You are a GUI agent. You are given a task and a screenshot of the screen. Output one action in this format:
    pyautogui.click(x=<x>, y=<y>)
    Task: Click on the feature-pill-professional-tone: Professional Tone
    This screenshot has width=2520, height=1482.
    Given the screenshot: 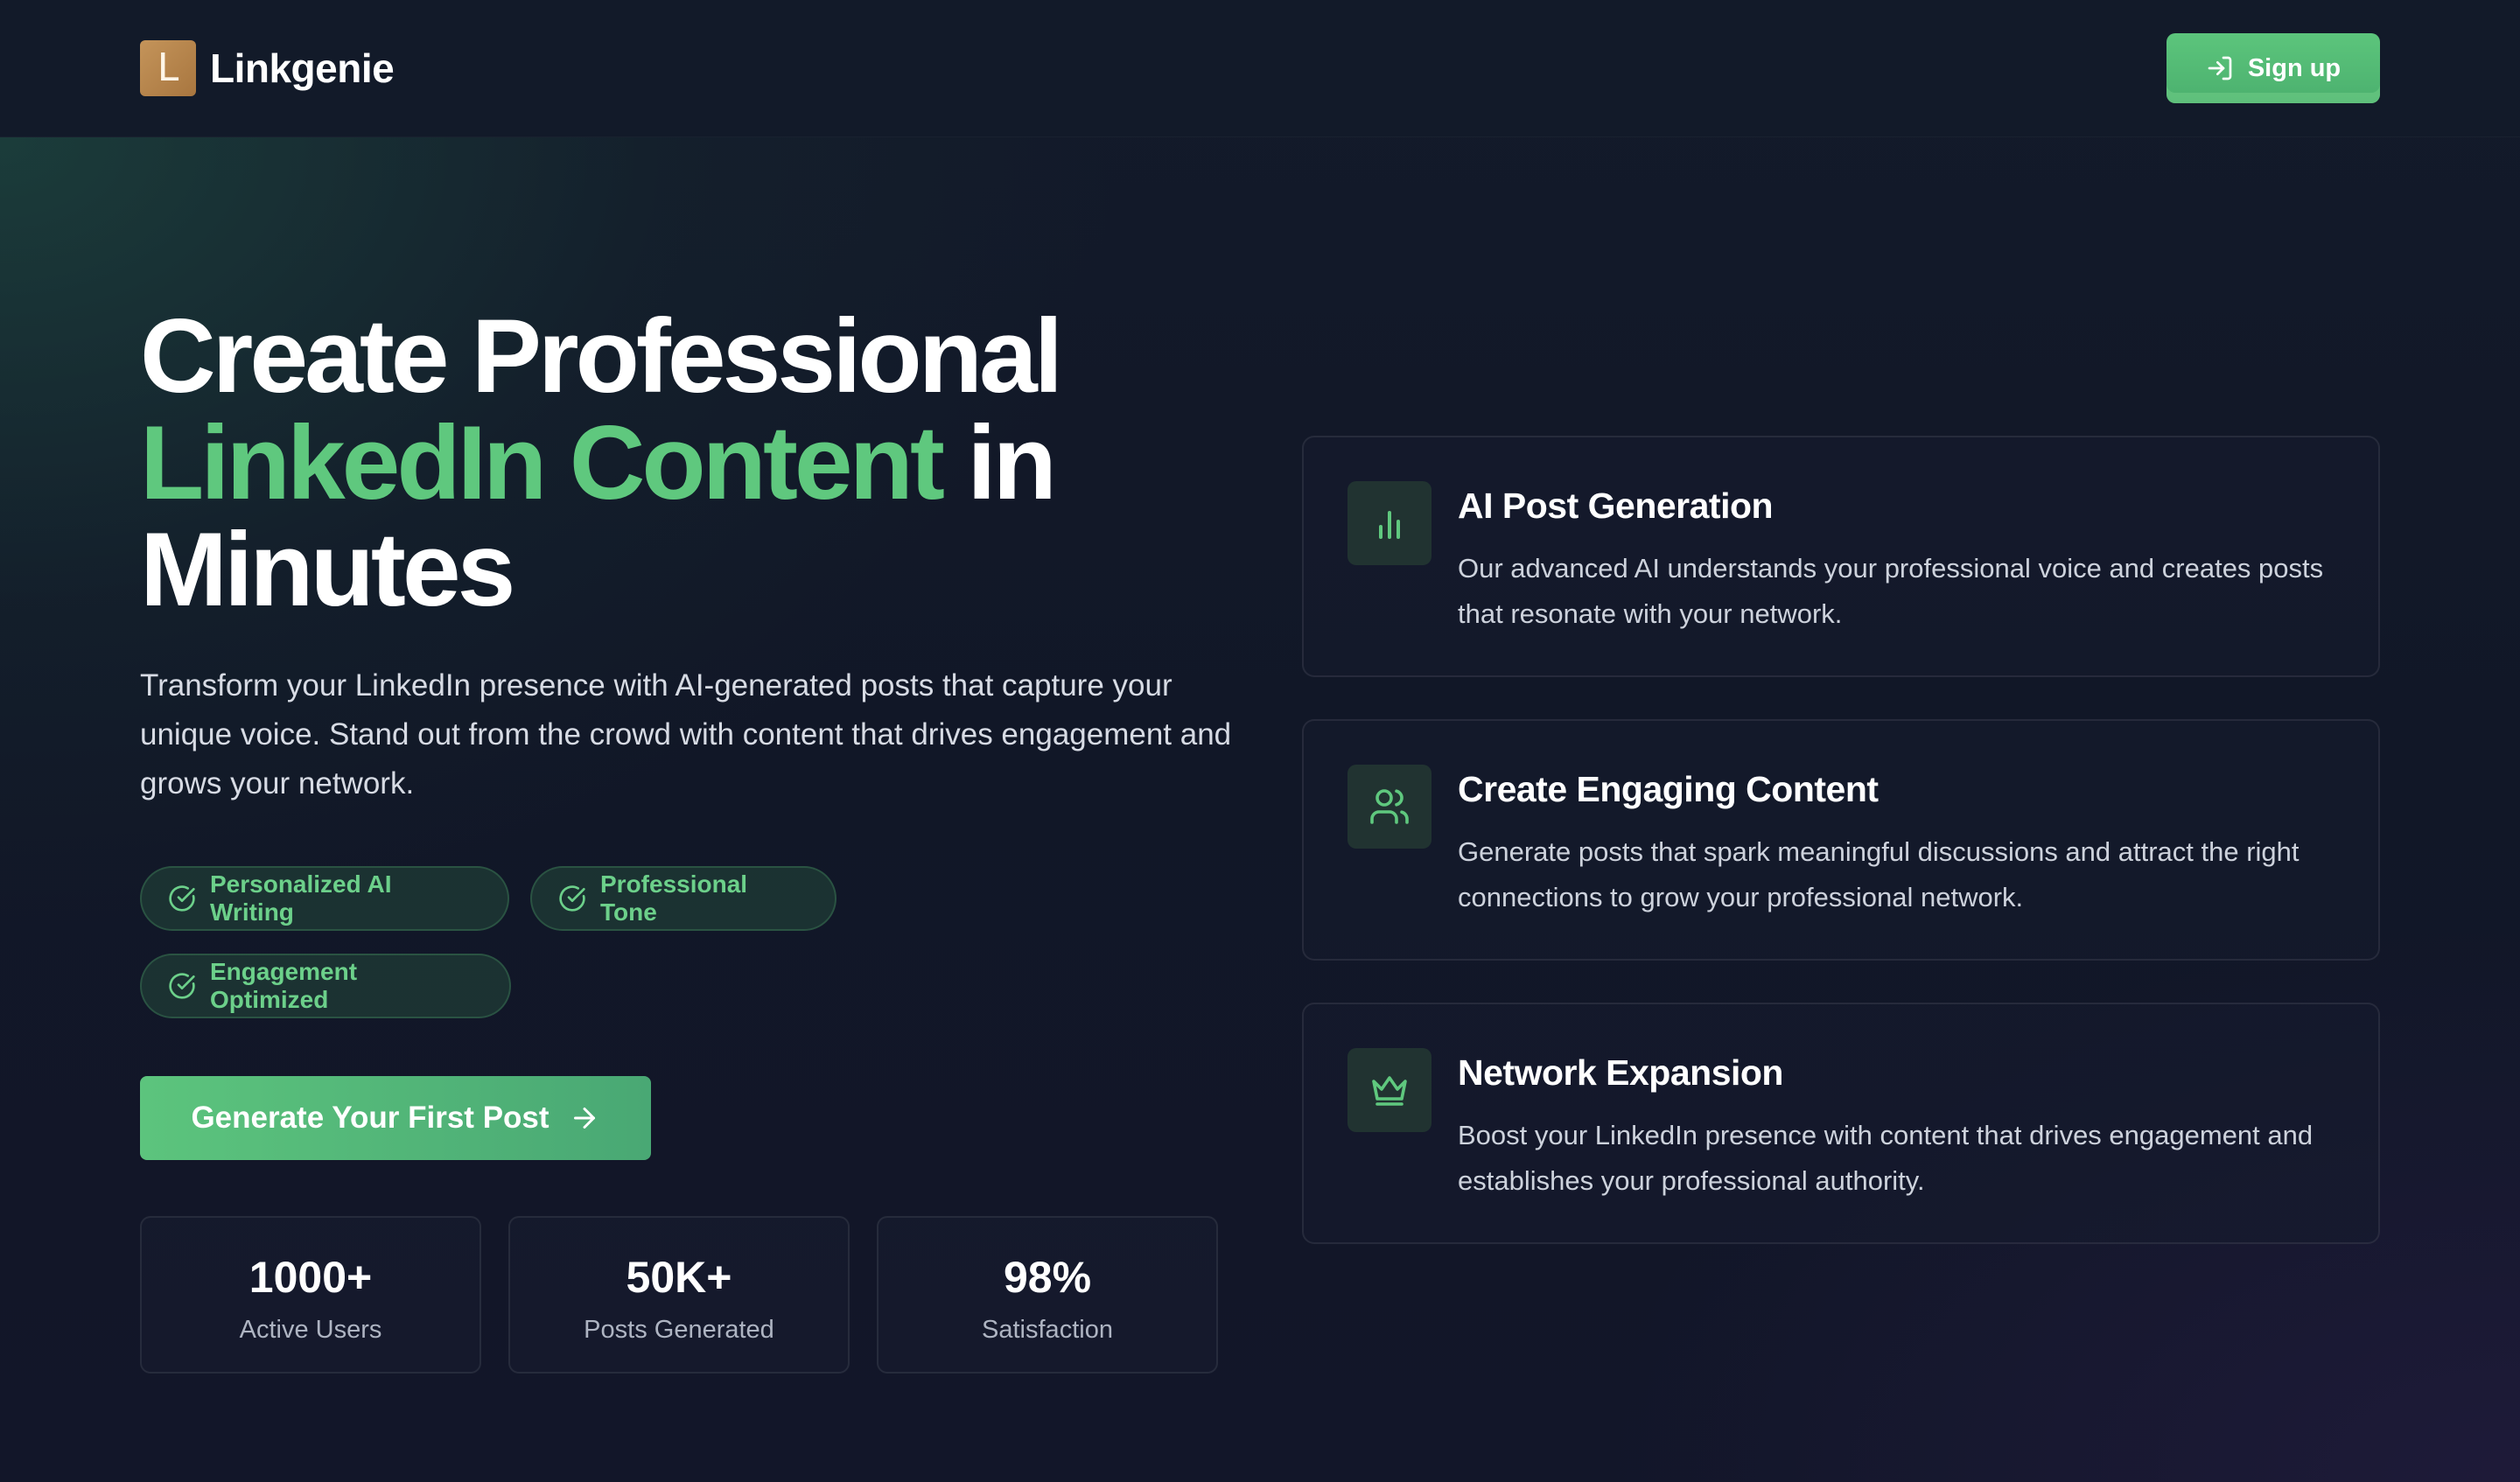 What is the action you would take?
    pyautogui.click(x=683, y=898)
    